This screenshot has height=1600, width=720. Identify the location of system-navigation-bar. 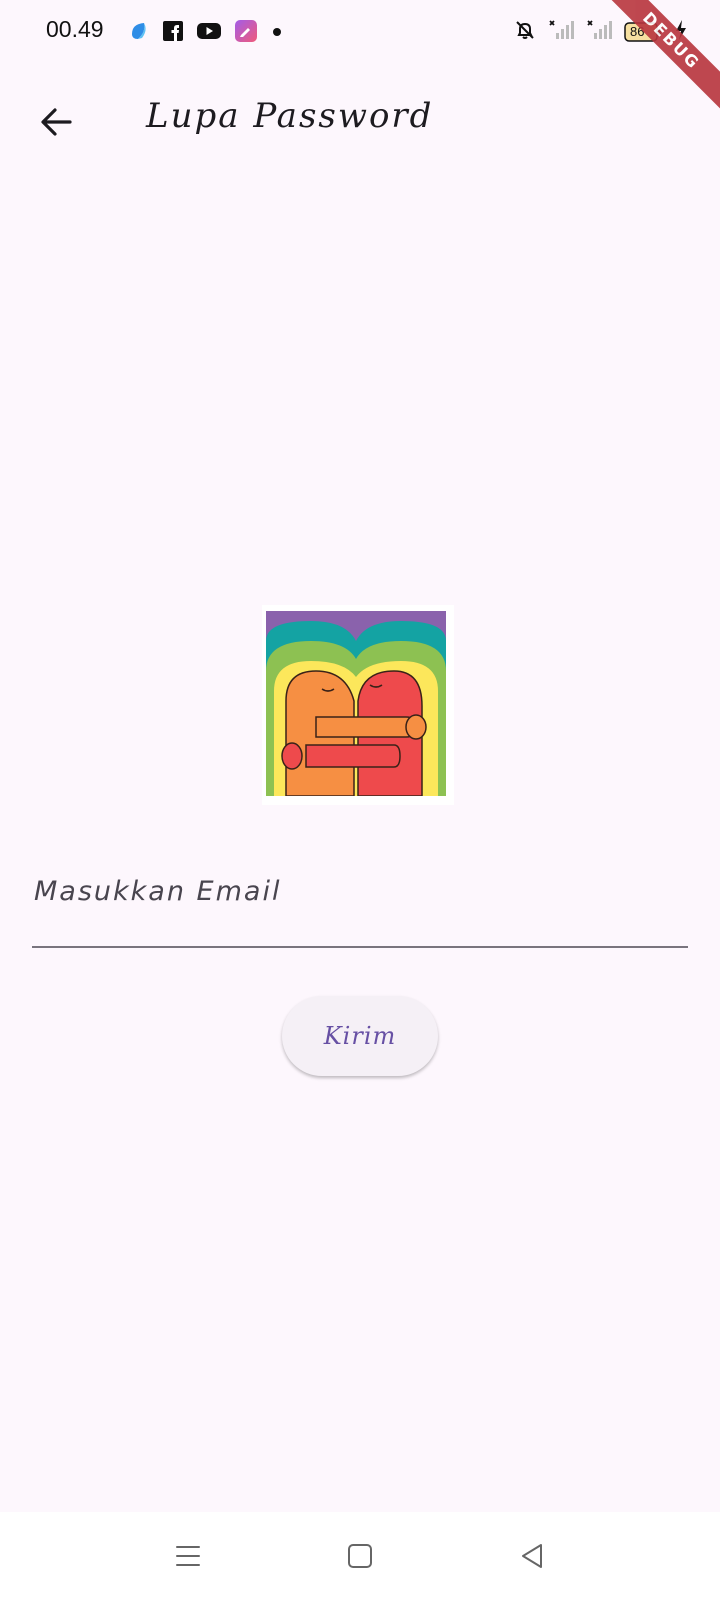
(360, 1556).